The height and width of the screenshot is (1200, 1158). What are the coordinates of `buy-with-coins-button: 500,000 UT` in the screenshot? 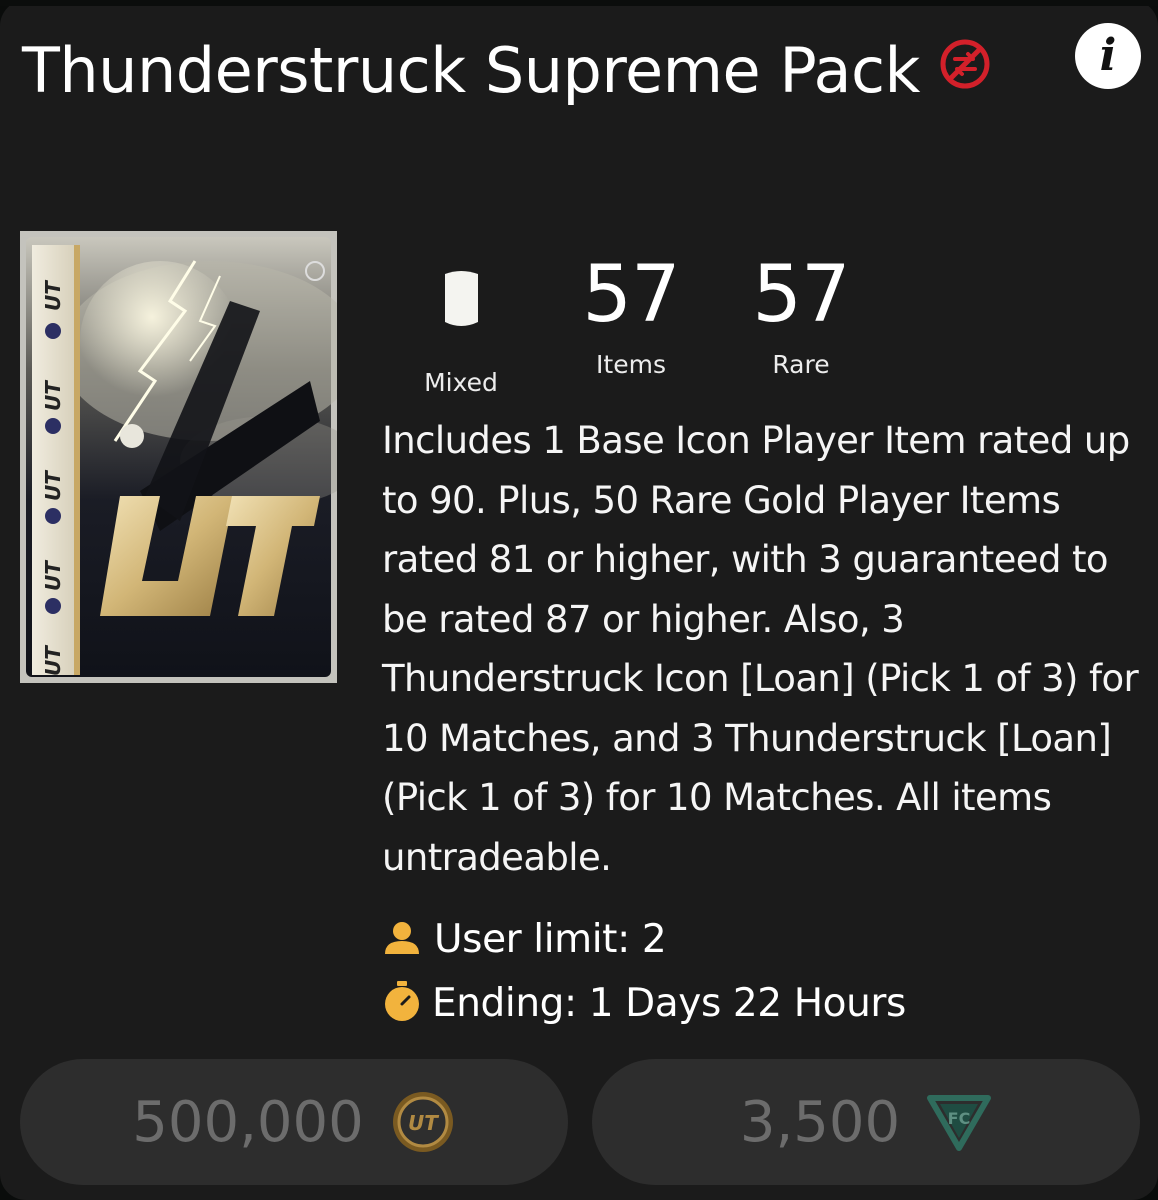 It's located at (294, 1122).